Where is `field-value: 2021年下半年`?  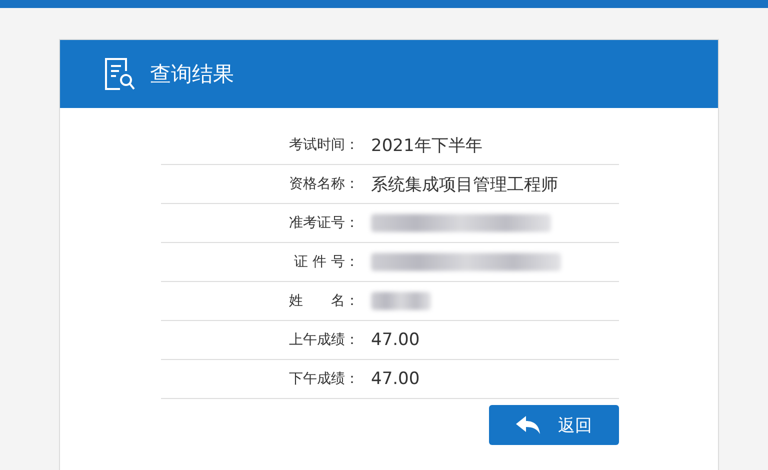 field-value: 2021年下半年 is located at coordinates (426, 145).